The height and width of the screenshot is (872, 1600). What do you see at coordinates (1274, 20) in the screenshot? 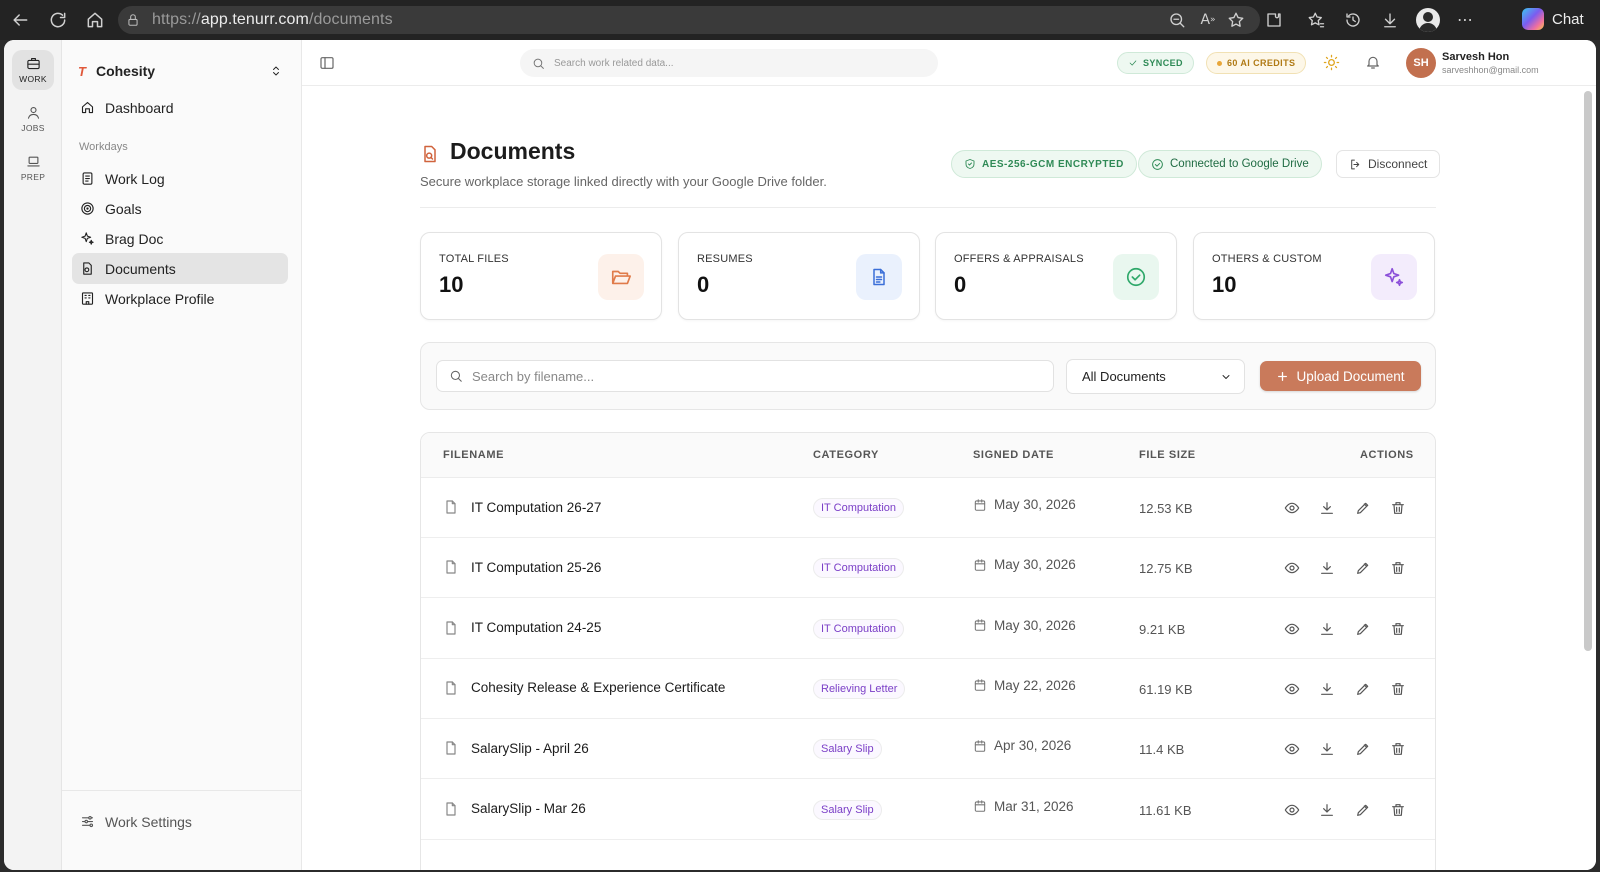
I see `extensions-icon` at bounding box center [1274, 20].